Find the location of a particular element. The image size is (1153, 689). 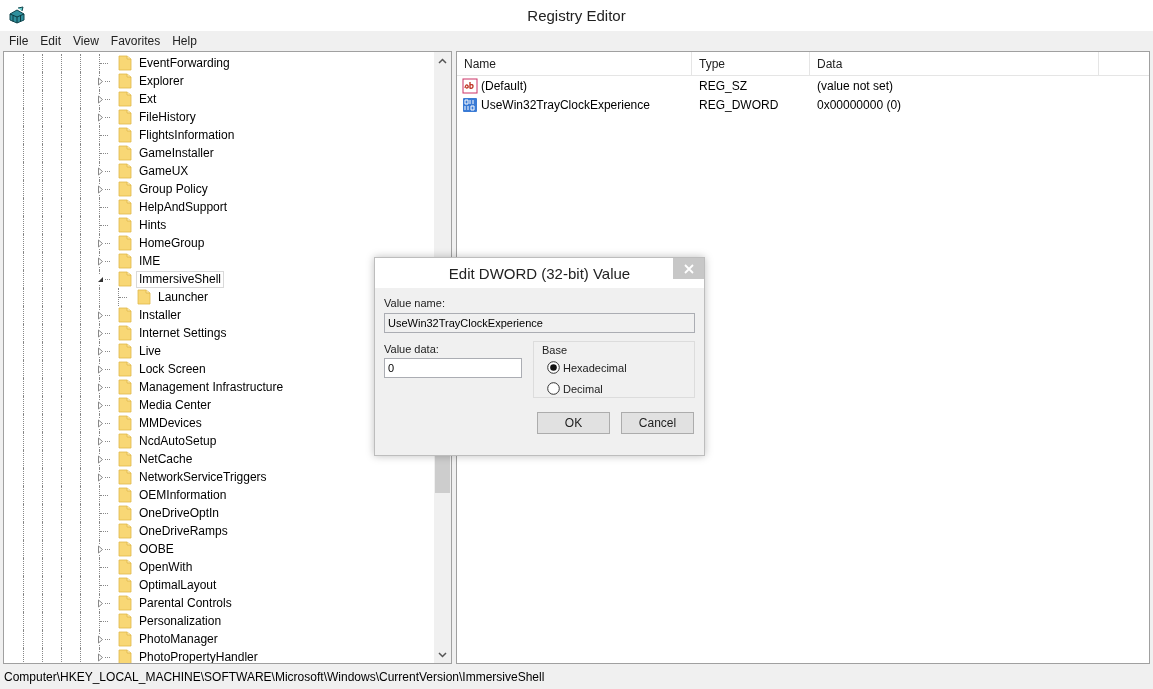

dialog-title: Edit DWORD (32-bit) Value is located at coordinates (539, 273).